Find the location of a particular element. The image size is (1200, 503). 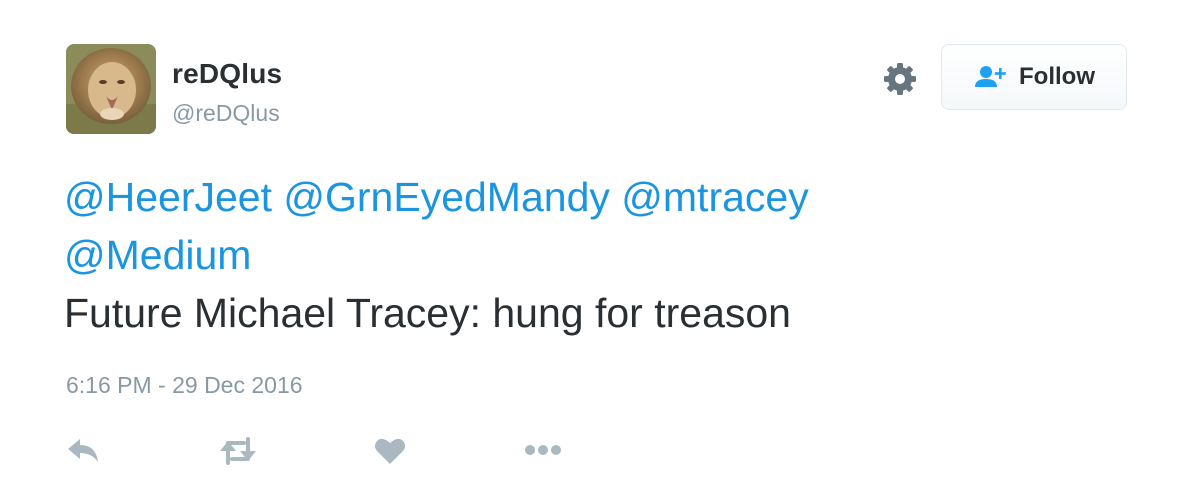

follow-button: Follow is located at coordinates (1034, 77).